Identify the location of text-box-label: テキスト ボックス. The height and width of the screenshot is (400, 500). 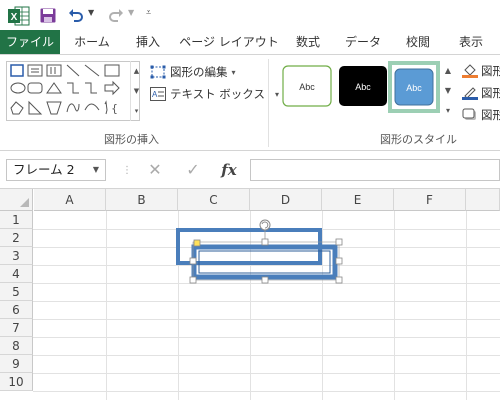
(217, 94).